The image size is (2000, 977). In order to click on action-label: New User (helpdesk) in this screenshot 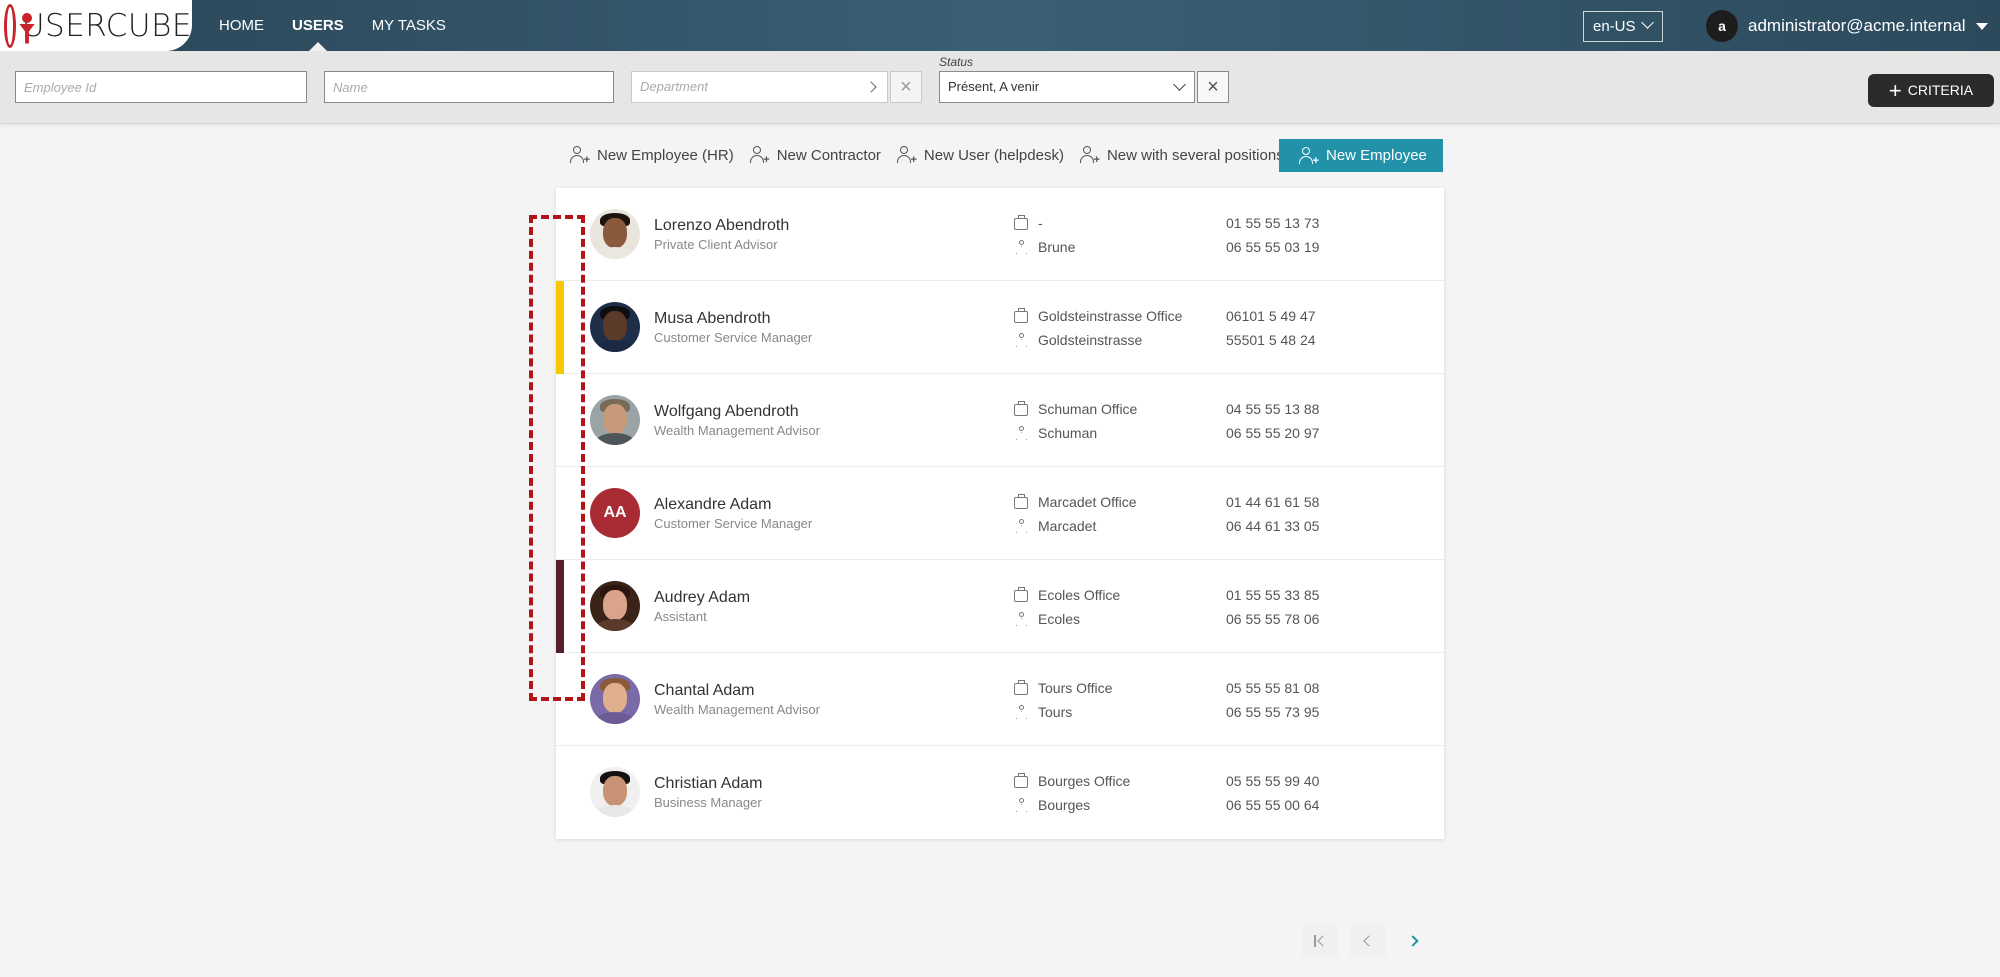, I will do `click(993, 155)`.